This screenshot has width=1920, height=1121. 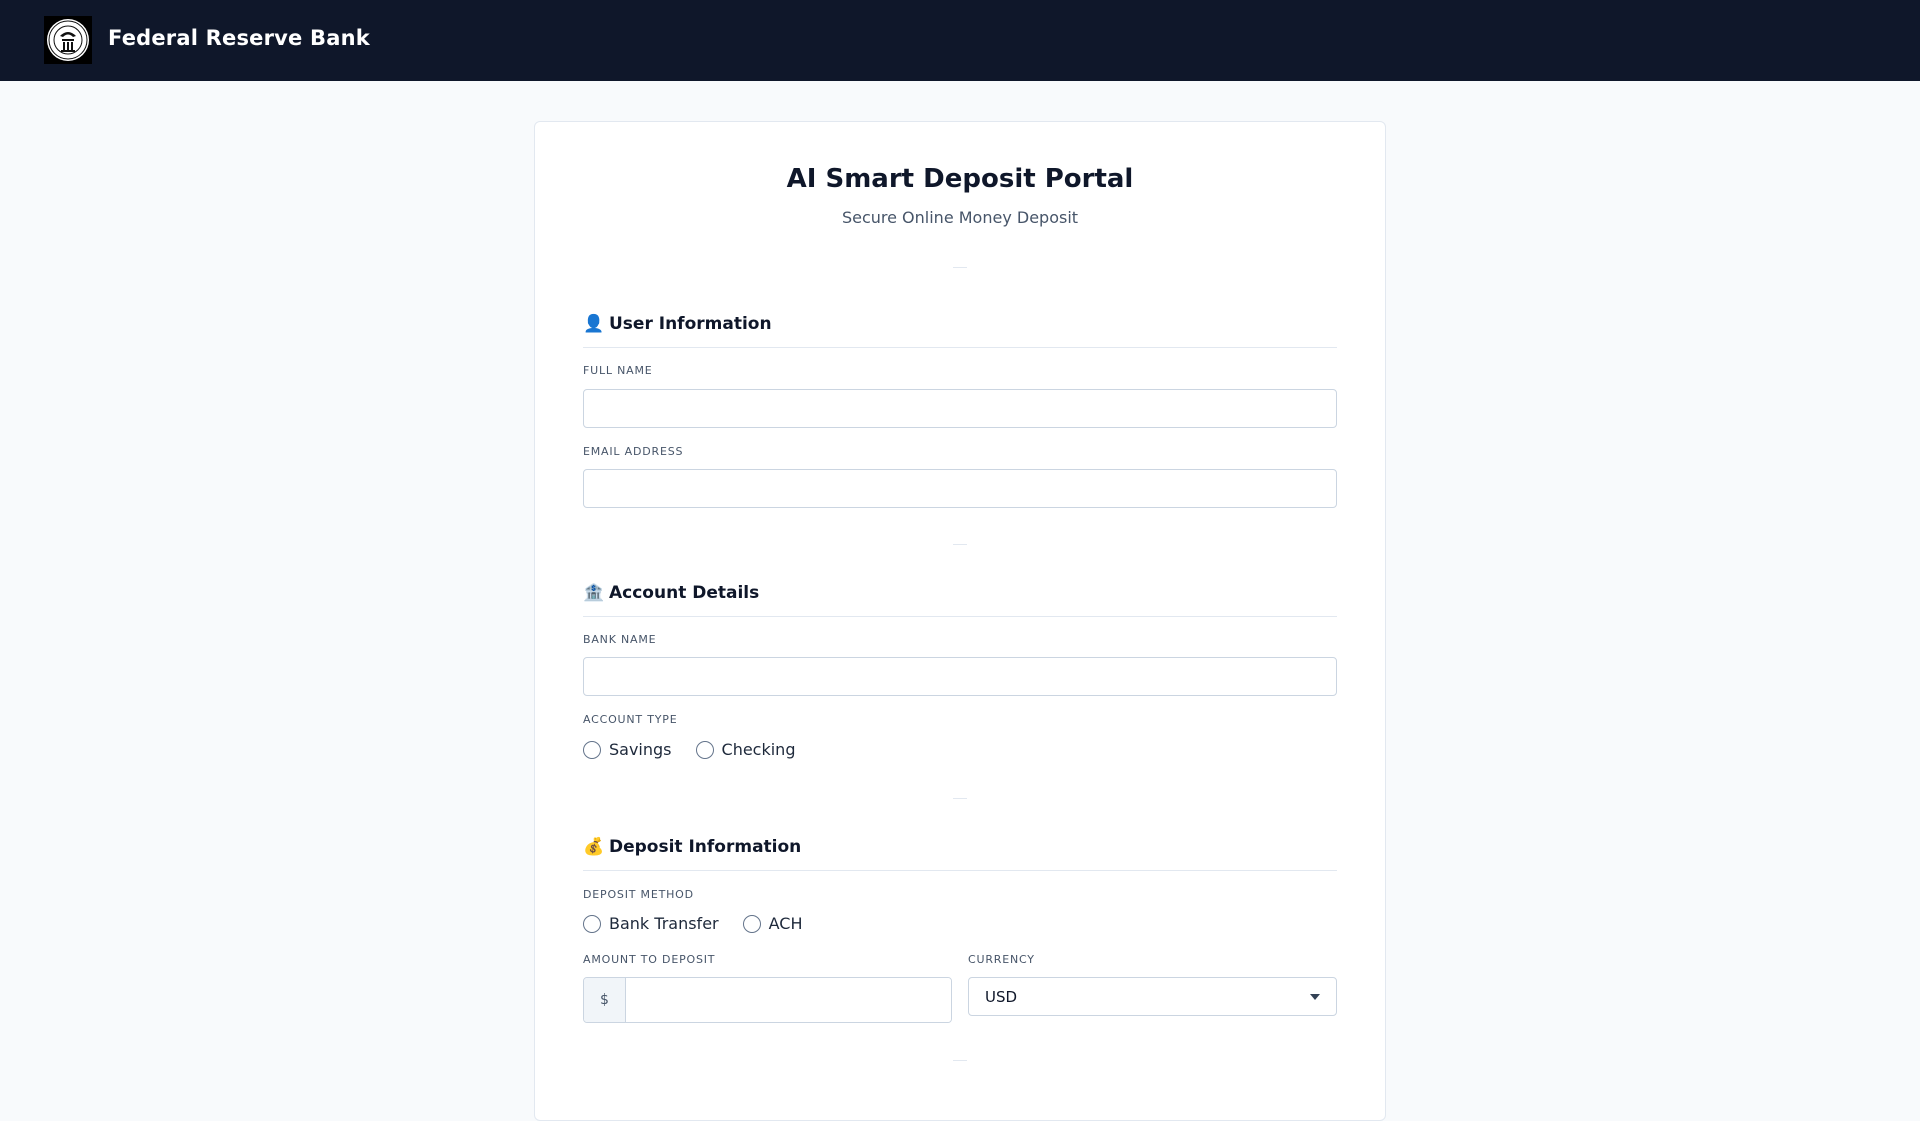 I want to click on radio-label-ach: ACH, so click(x=785, y=923).